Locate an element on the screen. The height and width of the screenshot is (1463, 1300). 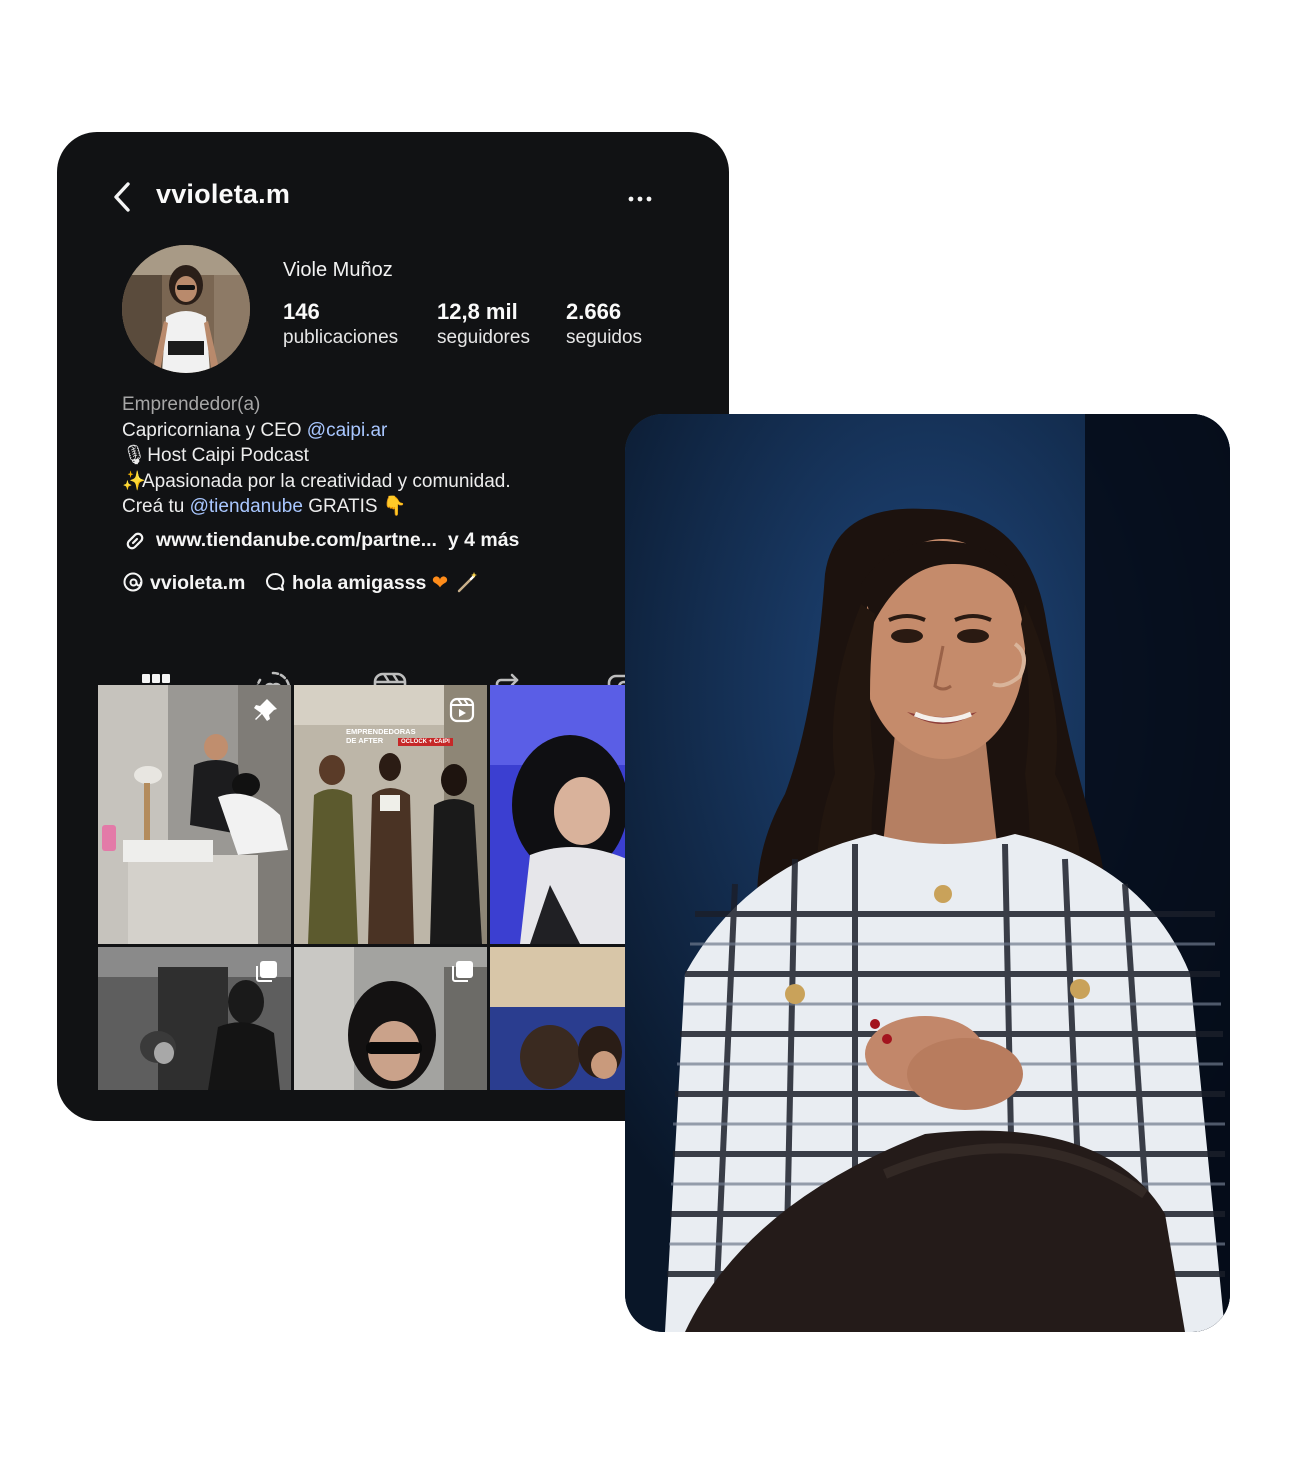
stat-followers-label: seguidores is located at coordinates (483, 337).